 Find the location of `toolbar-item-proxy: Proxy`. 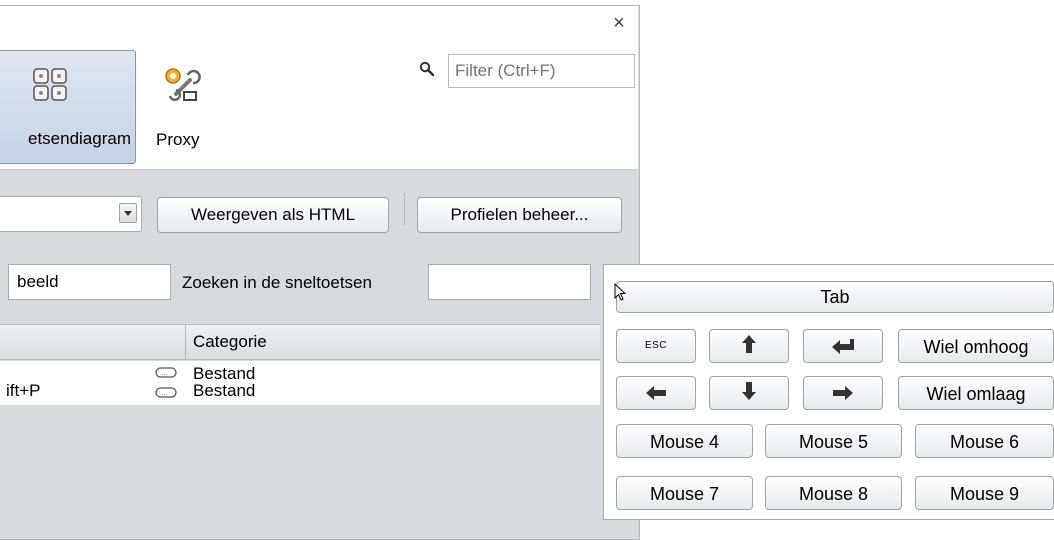

toolbar-item-proxy: Proxy is located at coordinates (195, 107).